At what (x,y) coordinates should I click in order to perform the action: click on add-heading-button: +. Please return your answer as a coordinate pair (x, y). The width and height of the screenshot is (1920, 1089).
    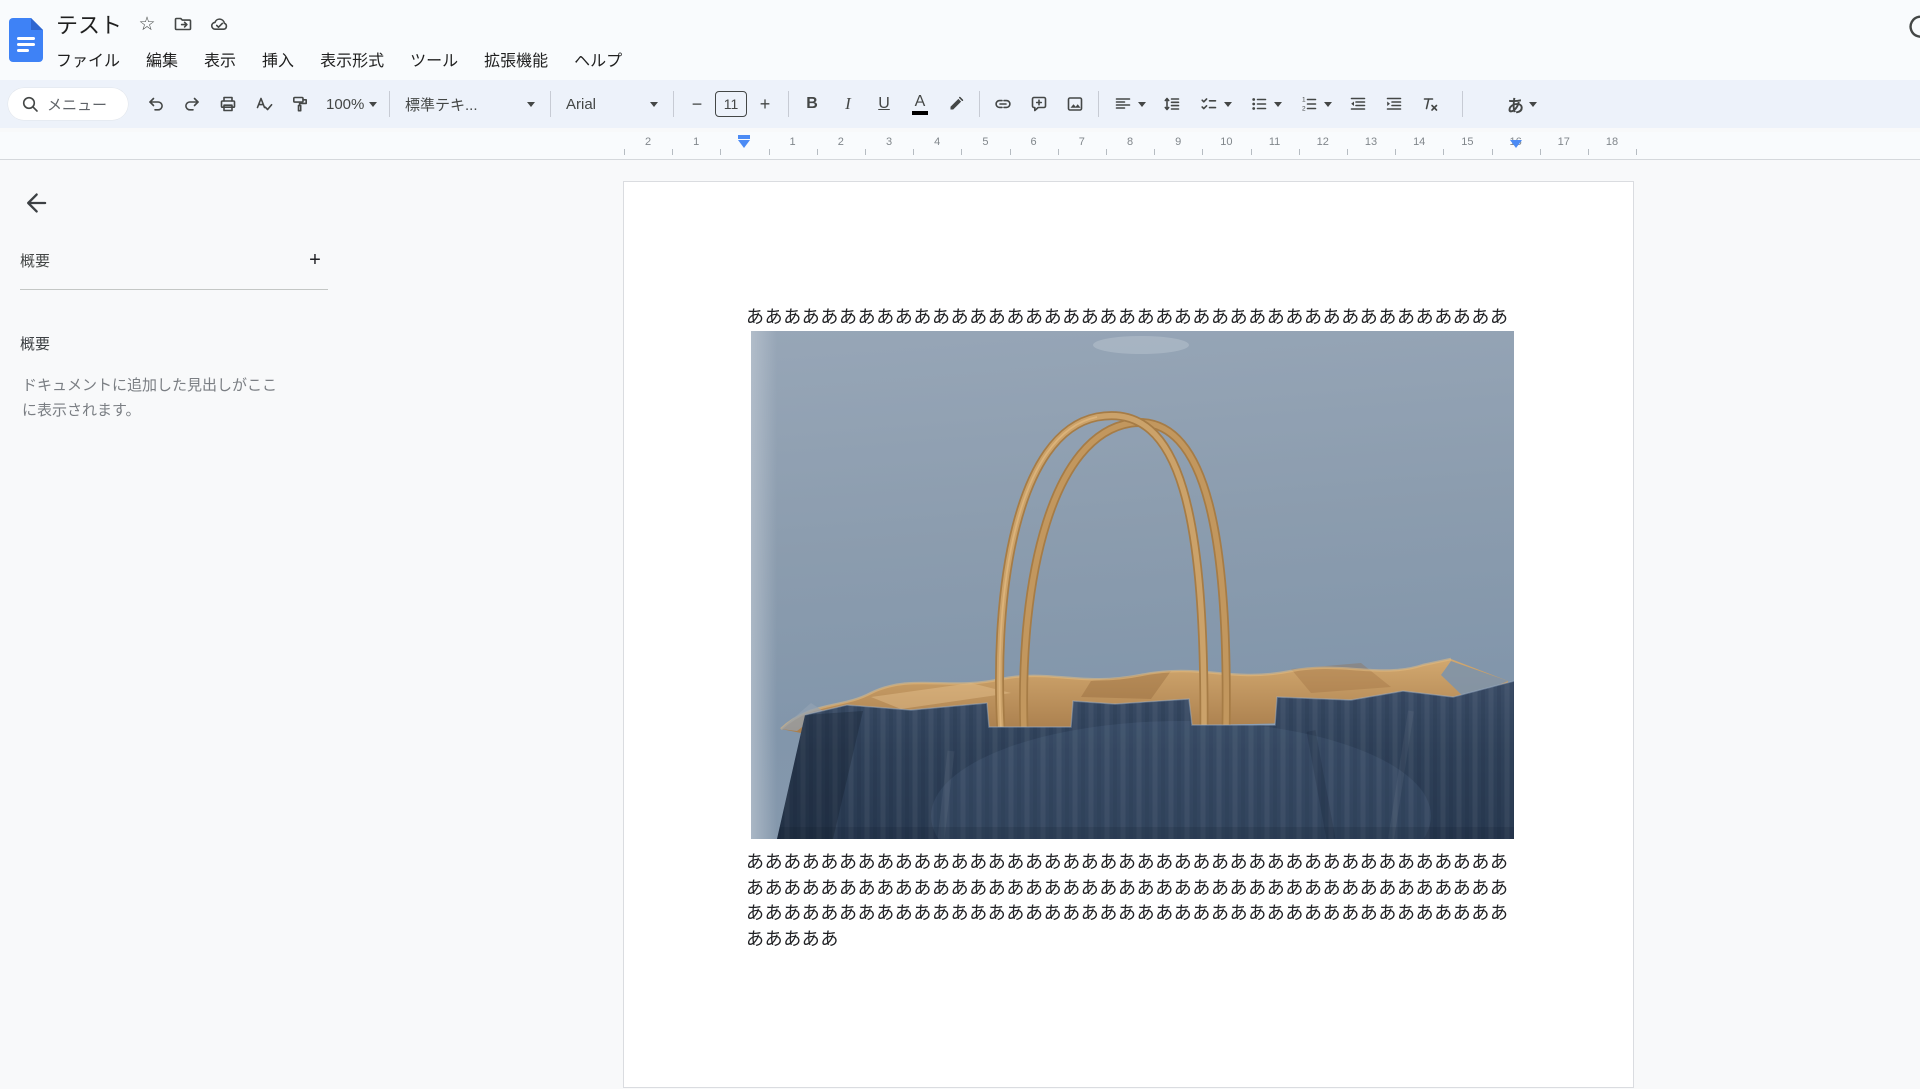
    Looking at the image, I should click on (315, 260).